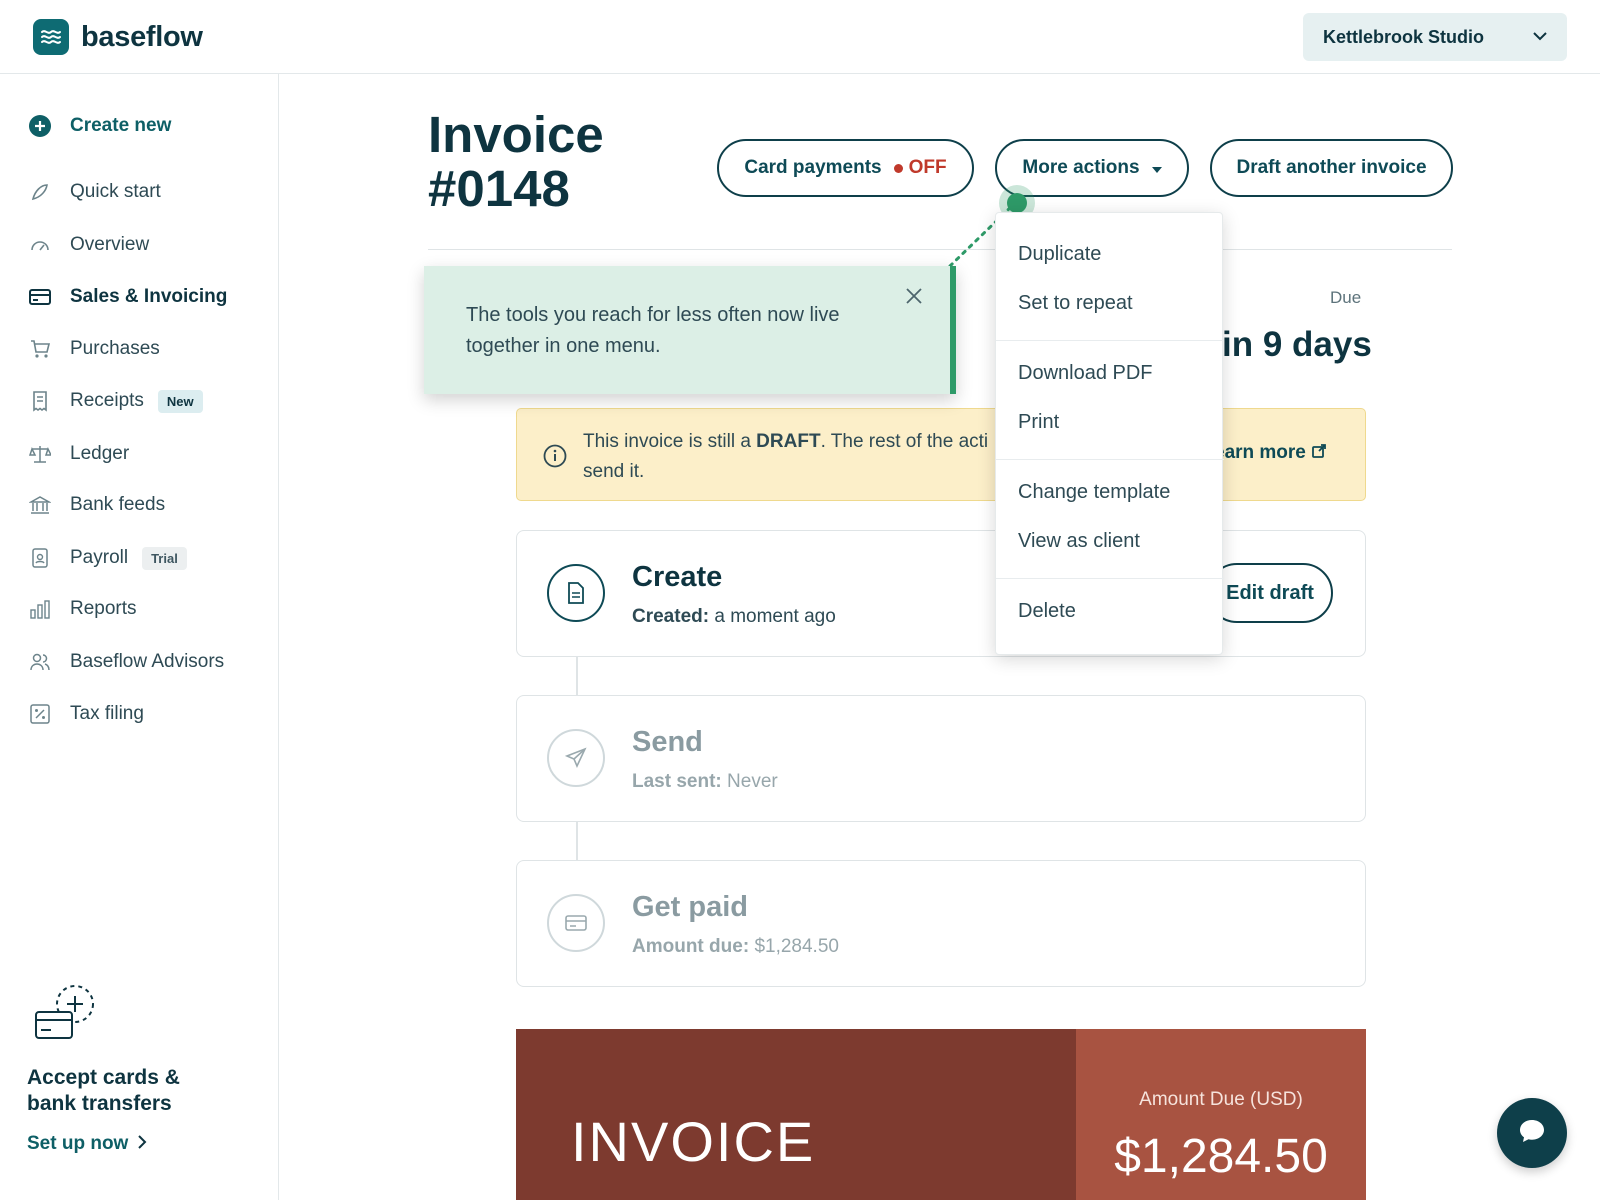 The image size is (1600, 1200). What do you see at coordinates (40, 297) in the screenshot?
I see `credit-card-icon` at bounding box center [40, 297].